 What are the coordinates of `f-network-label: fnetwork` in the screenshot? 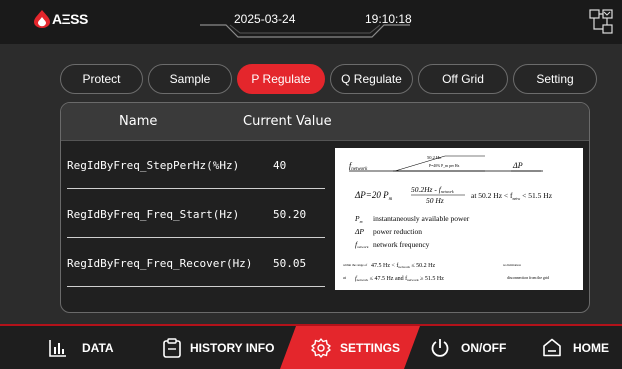 It's located at (358, 166).